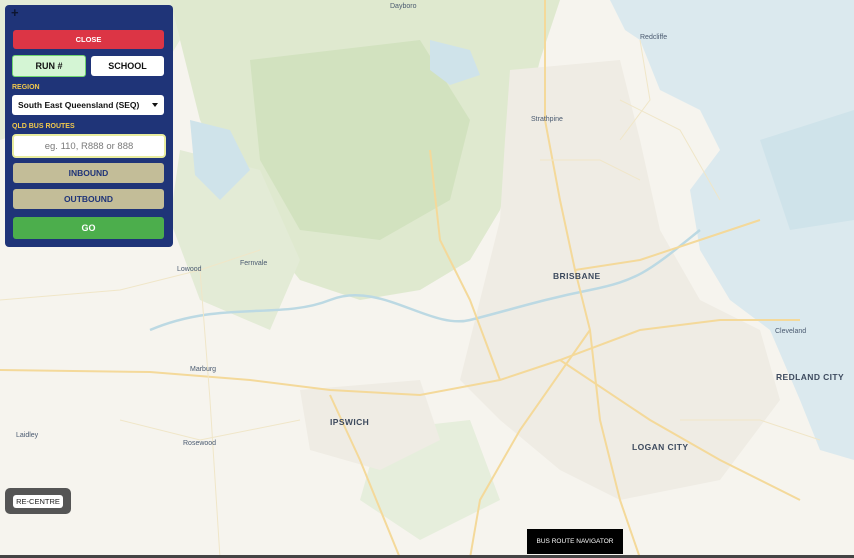 Image resolution: width=854 pixels, height=558 pixels. I want to click on route-search-input, so click(89, 146).